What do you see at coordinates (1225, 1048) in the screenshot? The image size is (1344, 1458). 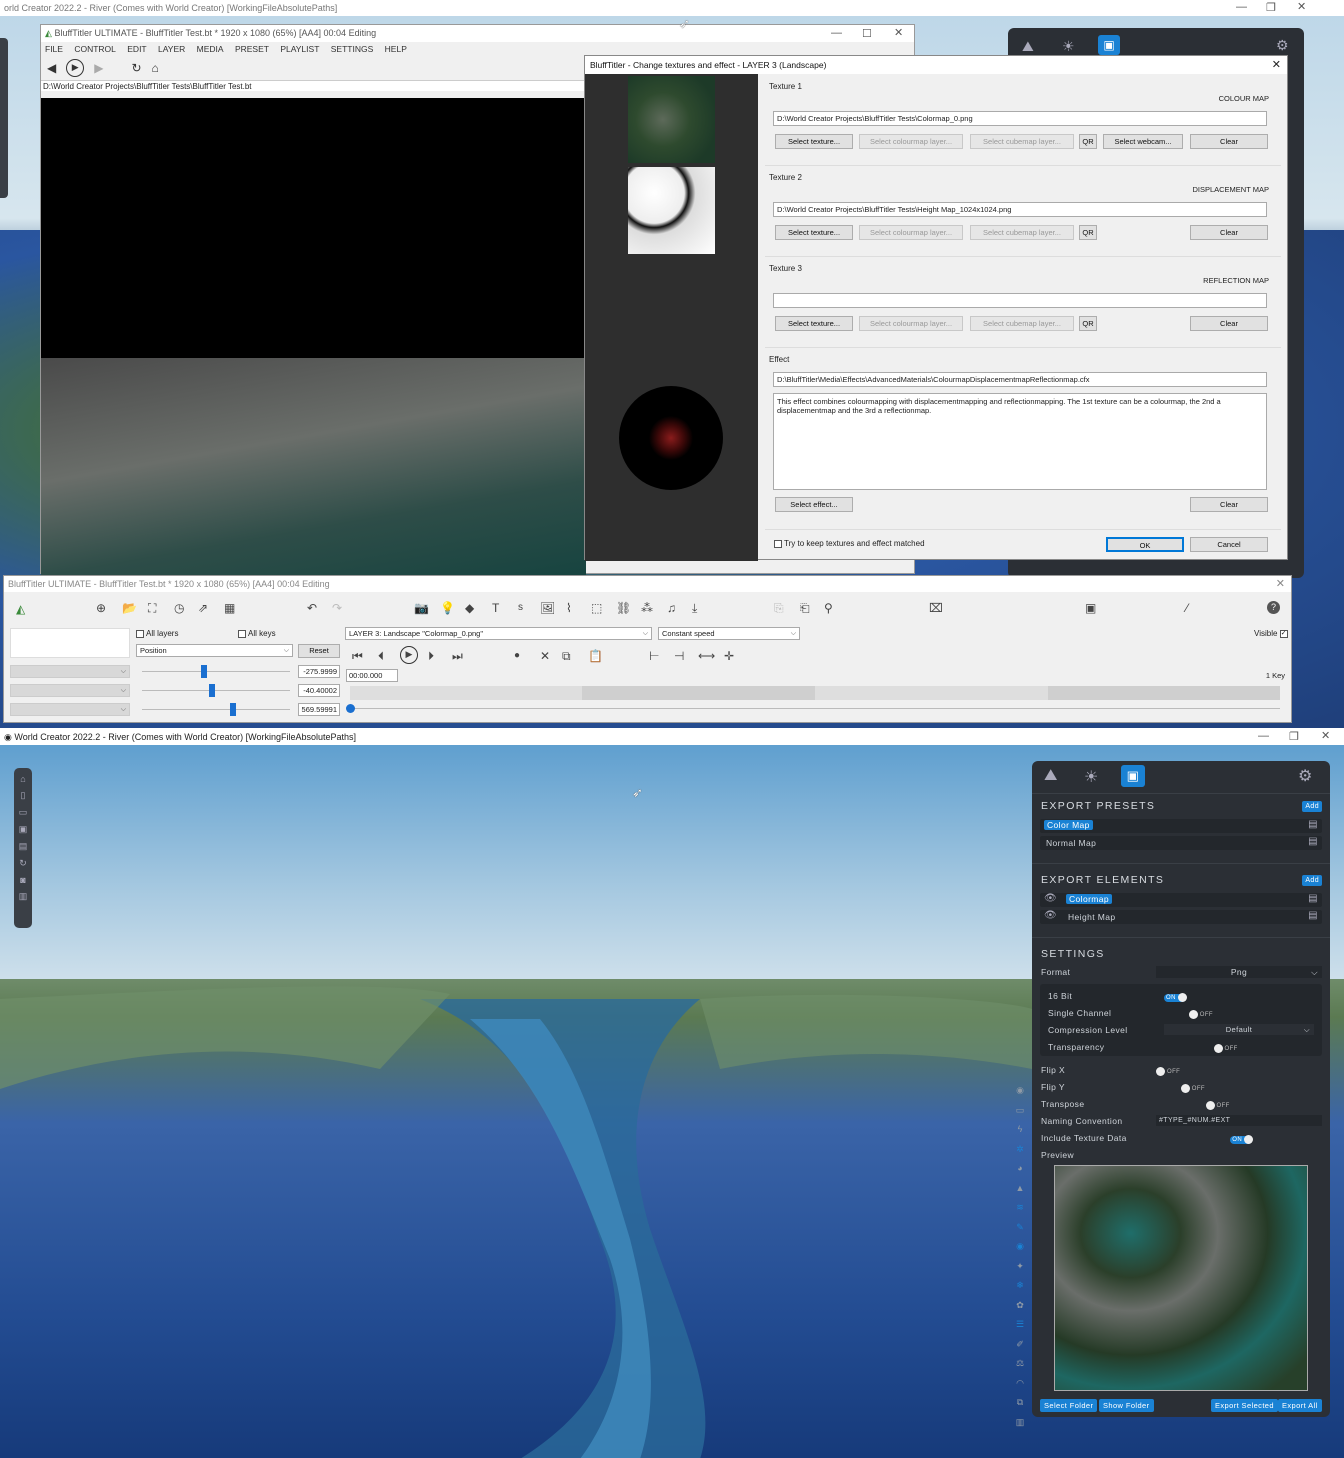 I see `transparency-toggle: OFF` at bounding box center [1225, 1048].